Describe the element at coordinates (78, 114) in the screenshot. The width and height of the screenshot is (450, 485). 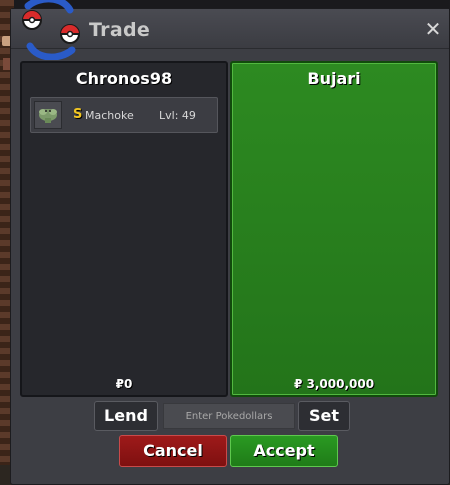
I see `shiny-badge: S` at that location.